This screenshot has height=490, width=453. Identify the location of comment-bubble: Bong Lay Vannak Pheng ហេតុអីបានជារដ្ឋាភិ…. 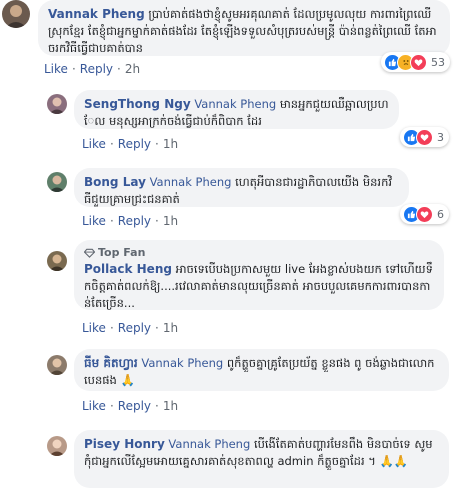
(241, 187).